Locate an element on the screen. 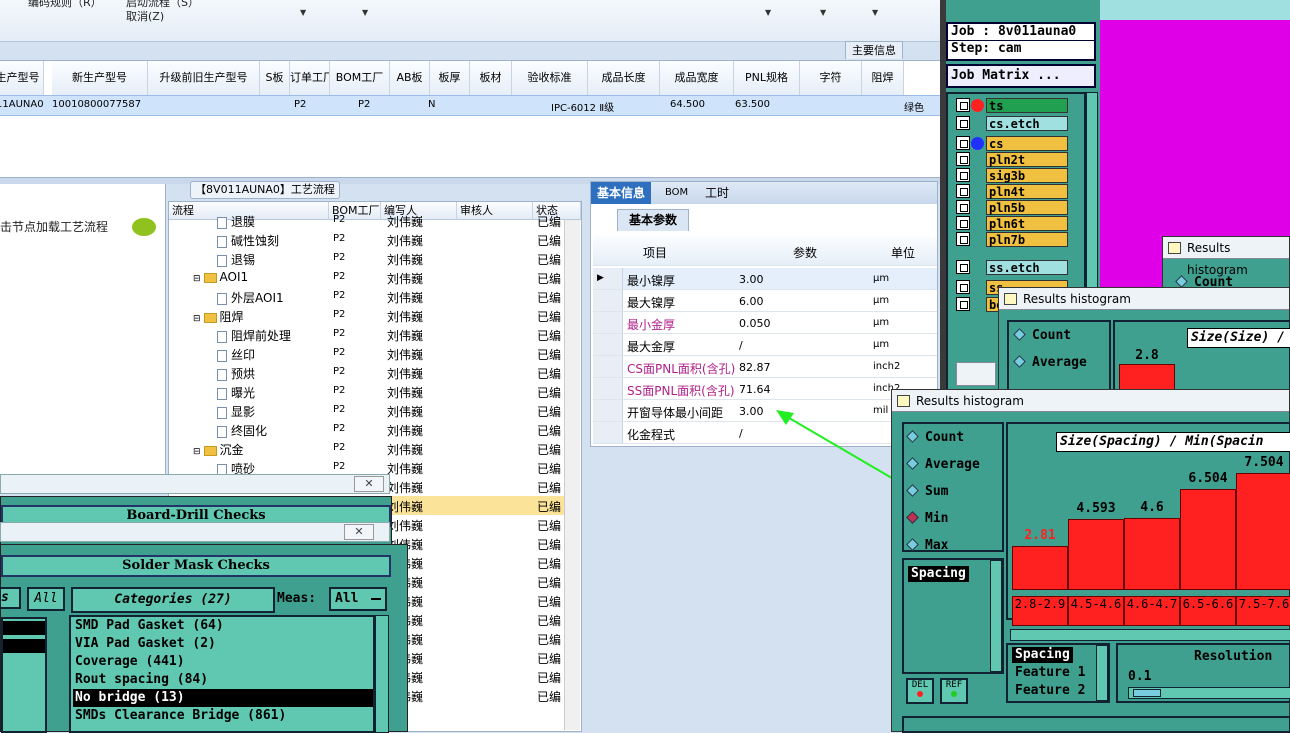 The width and height of the screenshot is (1290, 733). grid-header: BOM工厂 is located at coordinates (360, 78).